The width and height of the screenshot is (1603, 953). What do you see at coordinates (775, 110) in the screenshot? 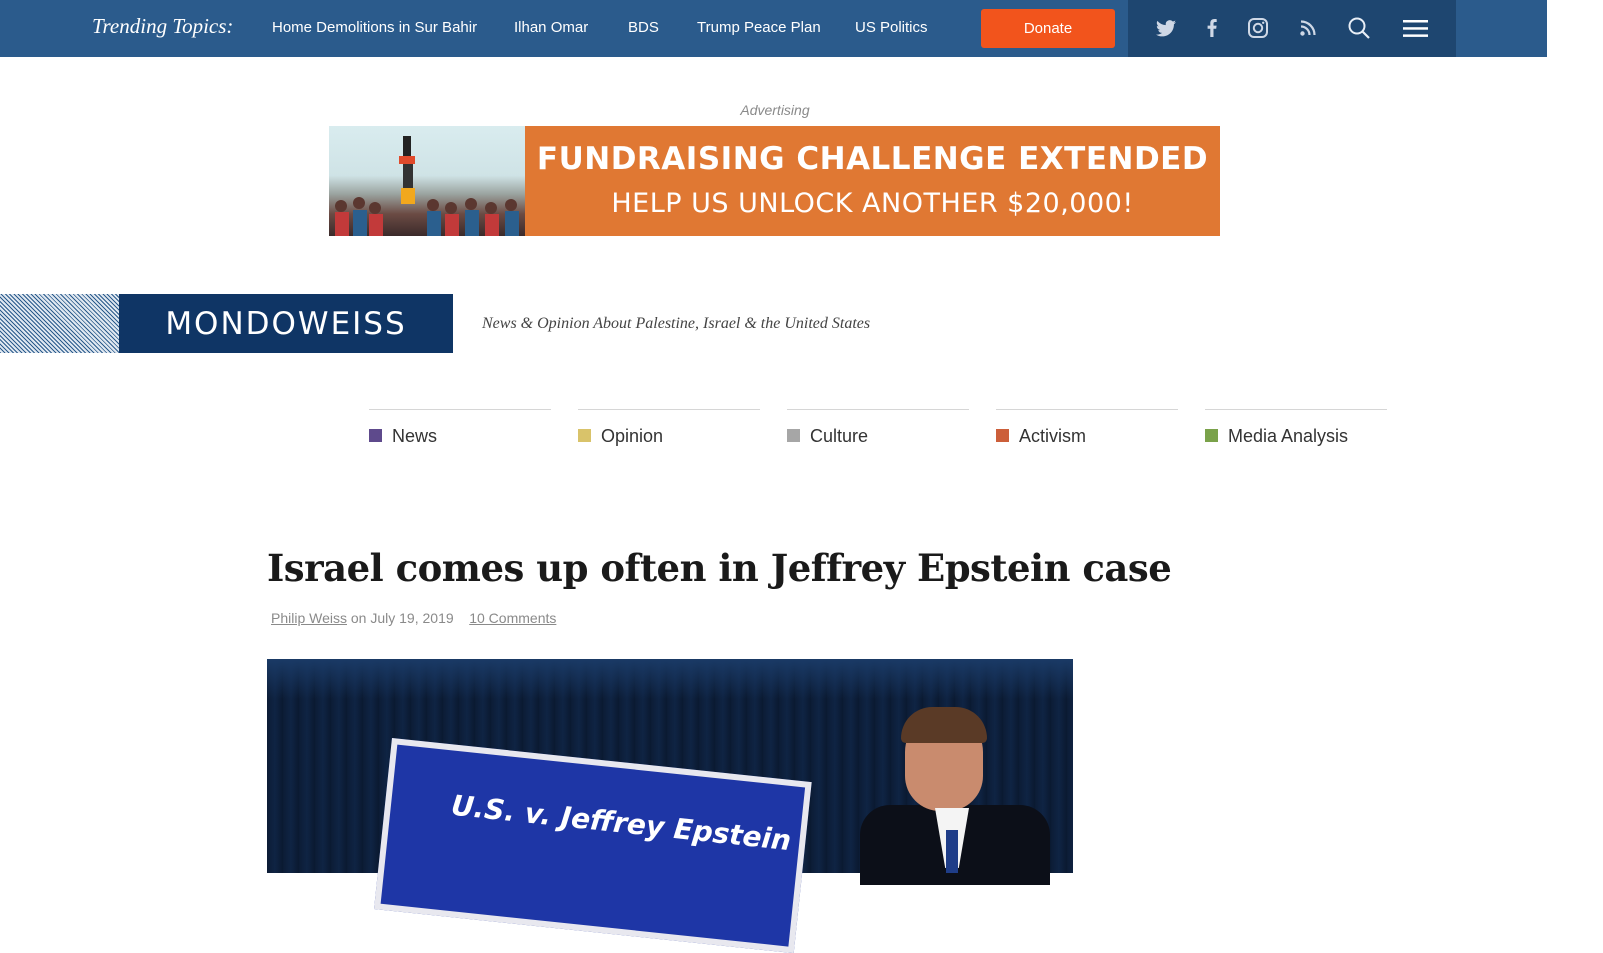
I see `advertising-label: Advertising` at bounding box center [775, 110].